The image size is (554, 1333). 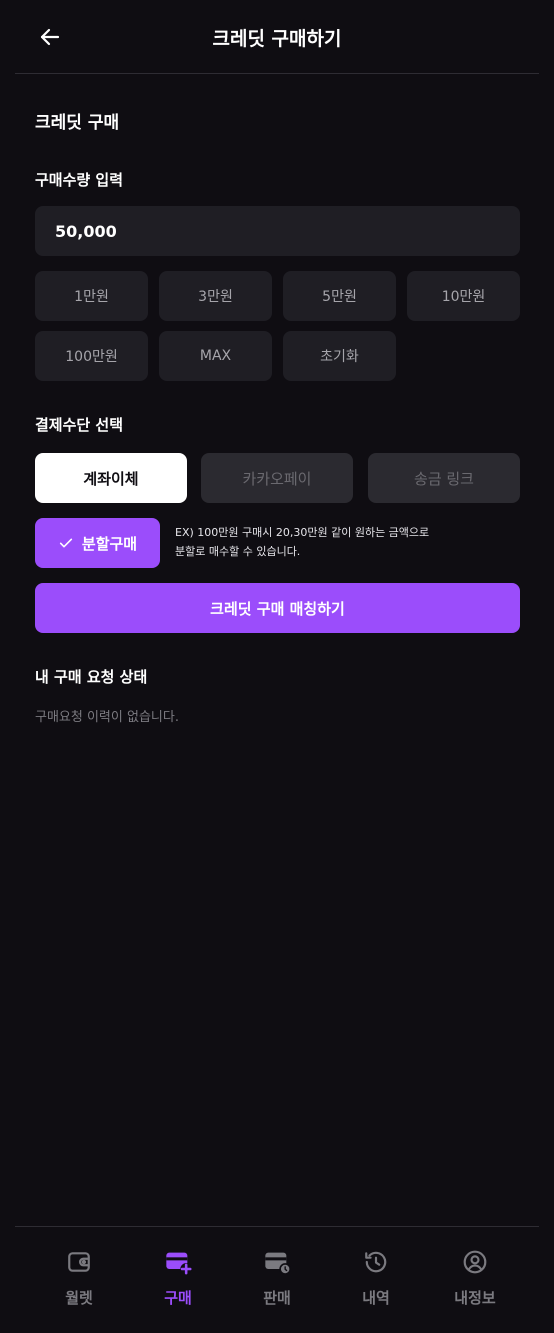 I want to click on chip-10k: 1만원, so click(x=91, y=296).